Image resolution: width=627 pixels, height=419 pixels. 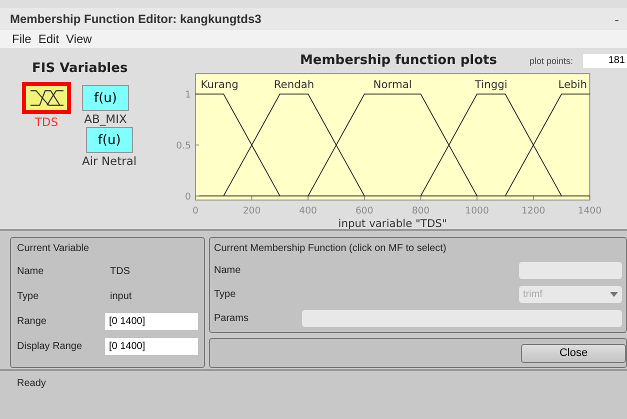 What do you see at coordinates (605, 61) in the screenshot?
I see `plot-points-field: 181` at bounding box center [605, 61].